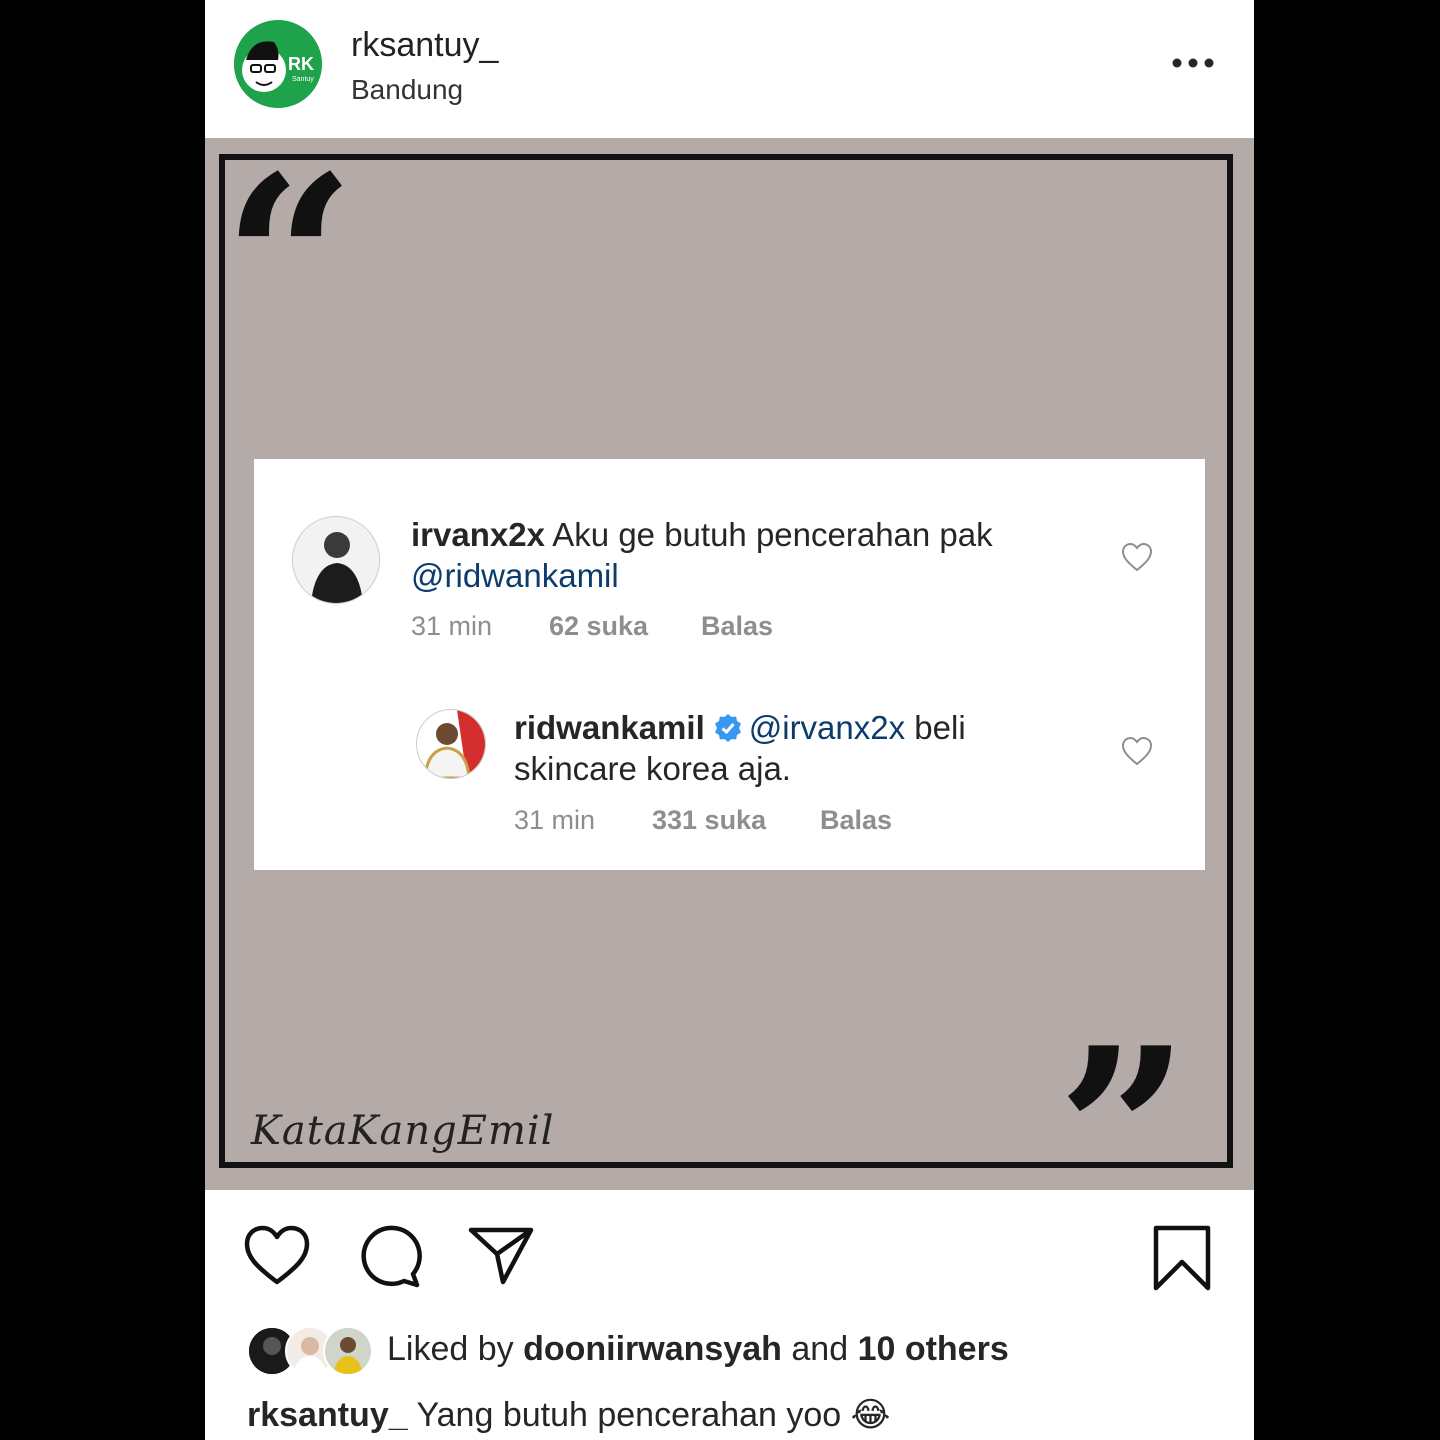 Image resolution: width=1440 pixels, height=1440 pixels. I want to click on comment-2-body-line1: beli, so click(940, 727).